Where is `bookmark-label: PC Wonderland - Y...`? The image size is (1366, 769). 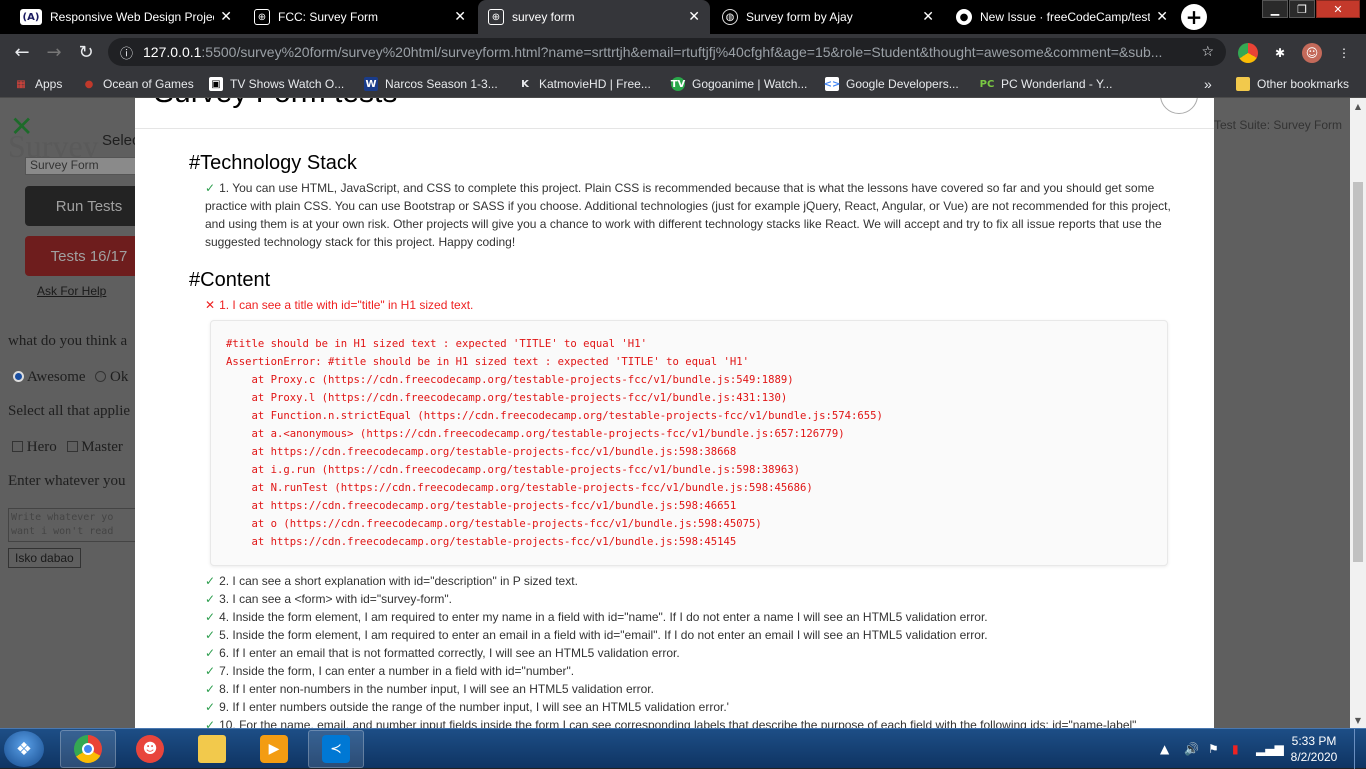
bookmark-label: PC Wonderland - Y... is located at coordinates (1057, 84).